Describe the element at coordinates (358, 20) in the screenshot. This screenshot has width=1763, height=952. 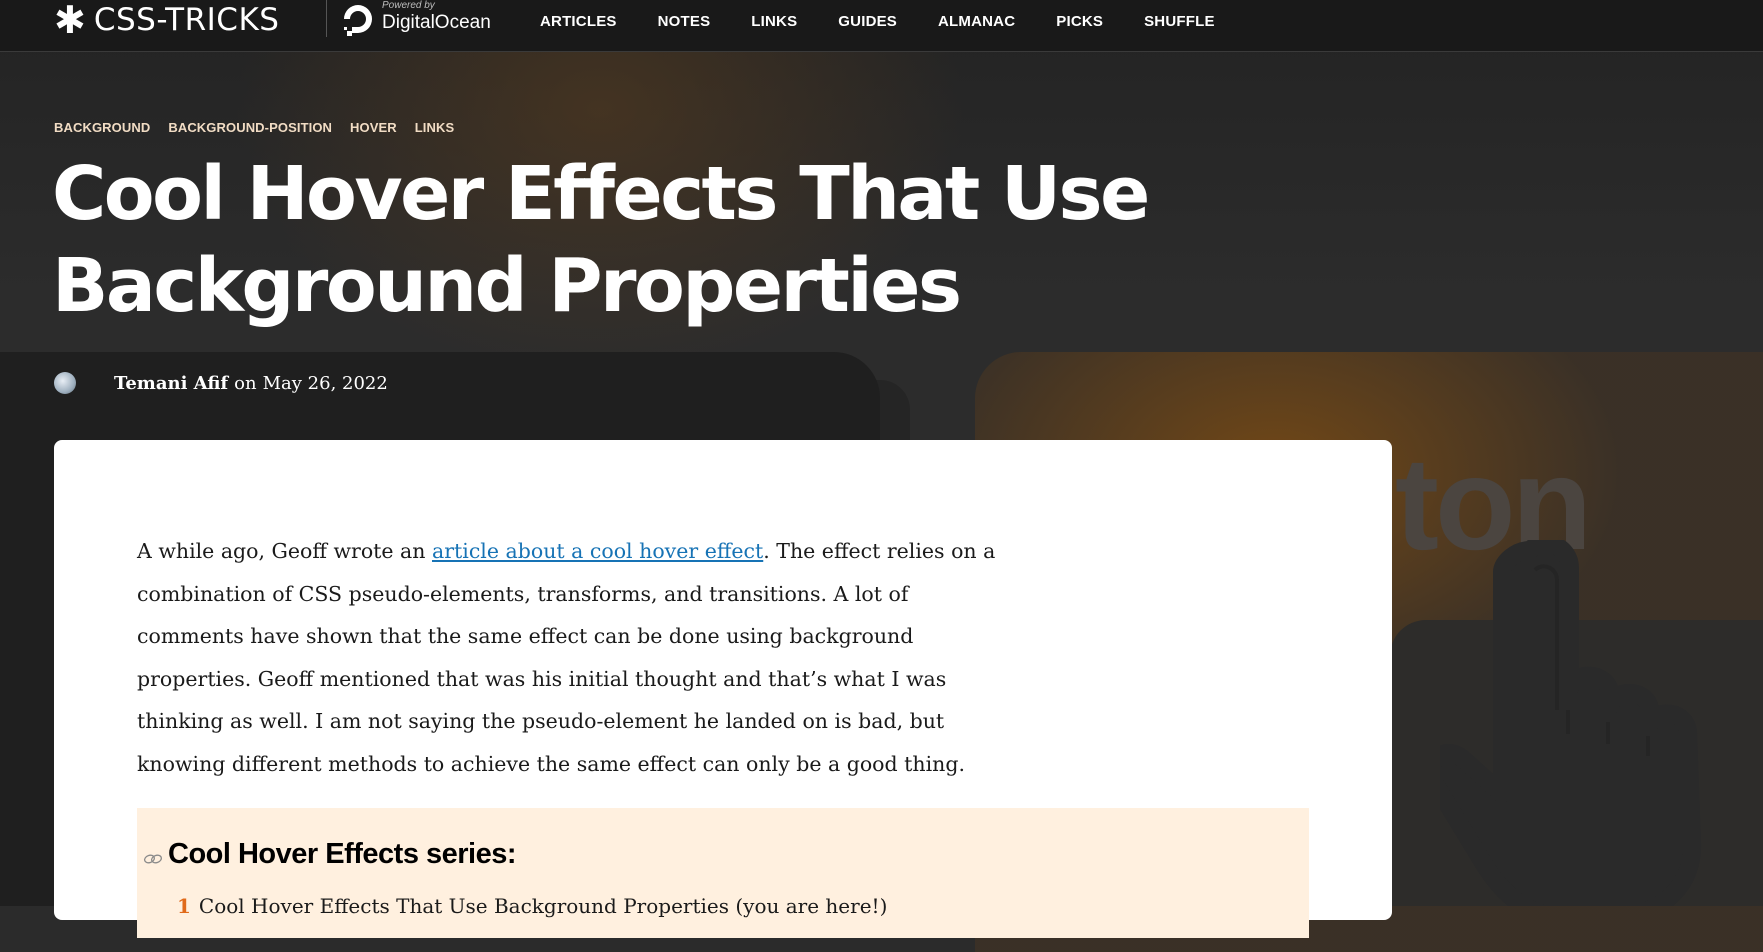
I see `digitalocean-icon` at that location.